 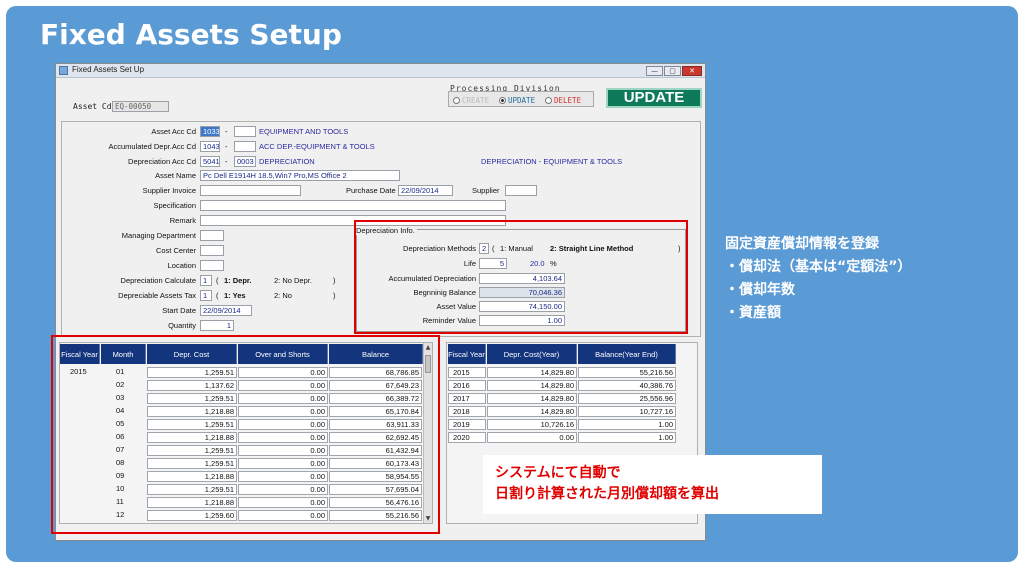 What do you see at coordinates (317, 146) in the screenshot?
I see `acc-depr-name: ACC DEP.-EQUIPMENT & TOOLS` at bounding box center [317, 146].